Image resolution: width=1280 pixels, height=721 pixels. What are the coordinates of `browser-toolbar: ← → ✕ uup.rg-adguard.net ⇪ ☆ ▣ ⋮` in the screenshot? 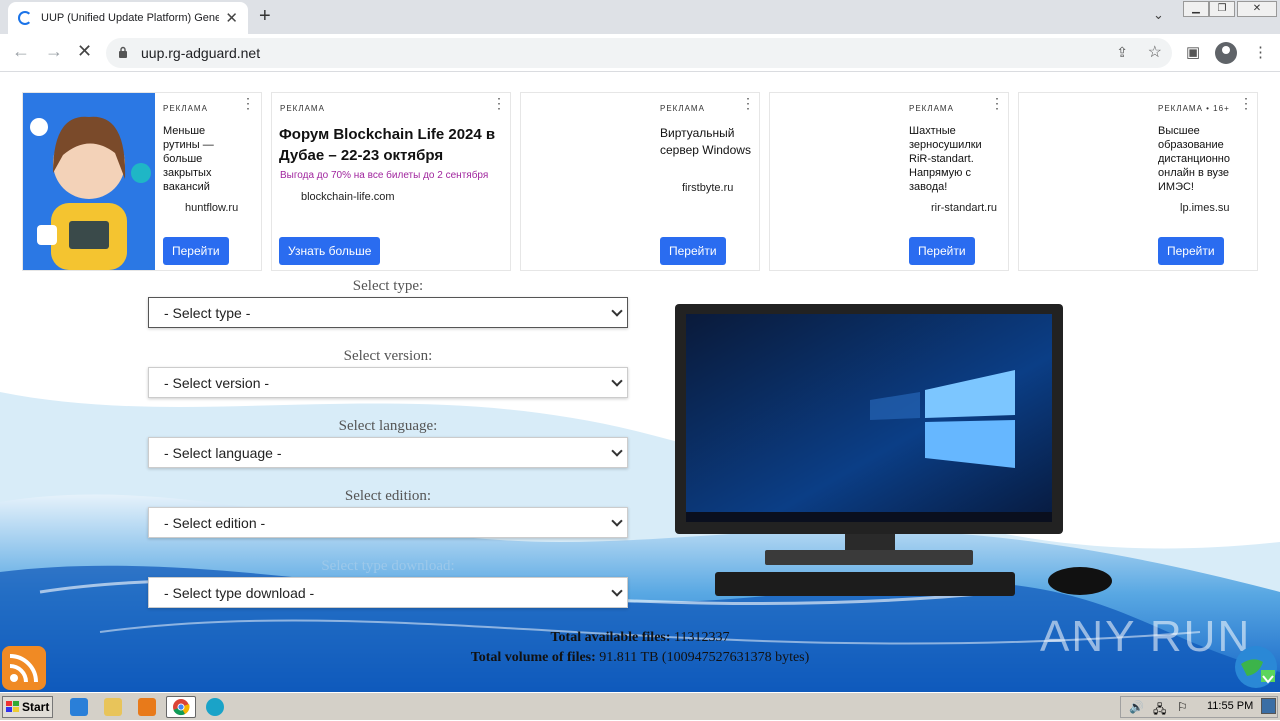 It's located at (640, 53).